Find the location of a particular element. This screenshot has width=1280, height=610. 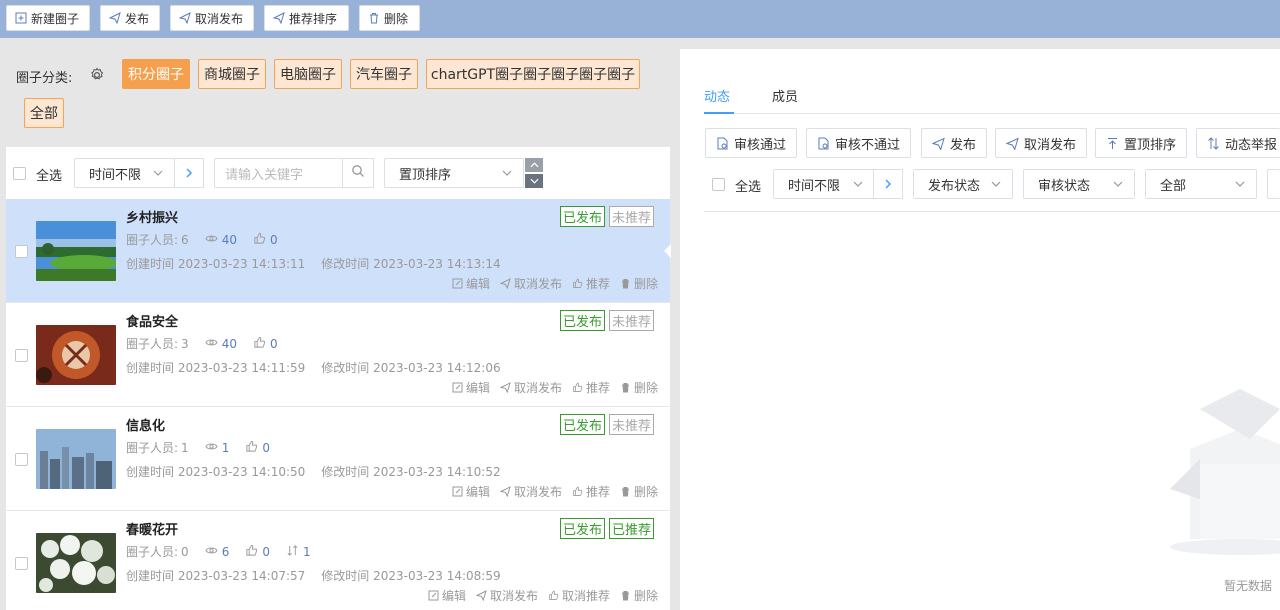

category-tag-car: 汽车圈子 is located at coordinates (384, 74).